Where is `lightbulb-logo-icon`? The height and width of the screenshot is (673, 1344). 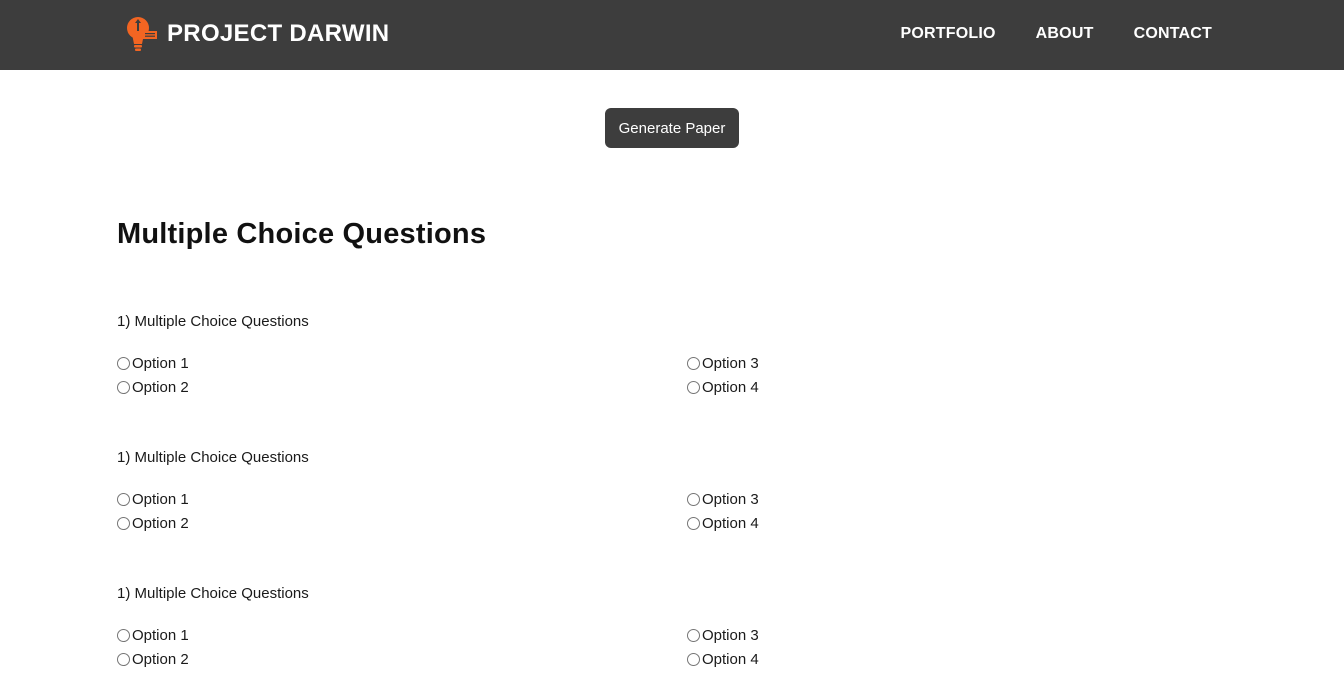
lightbulb-logo-icon is located at coordinates (142, 34).